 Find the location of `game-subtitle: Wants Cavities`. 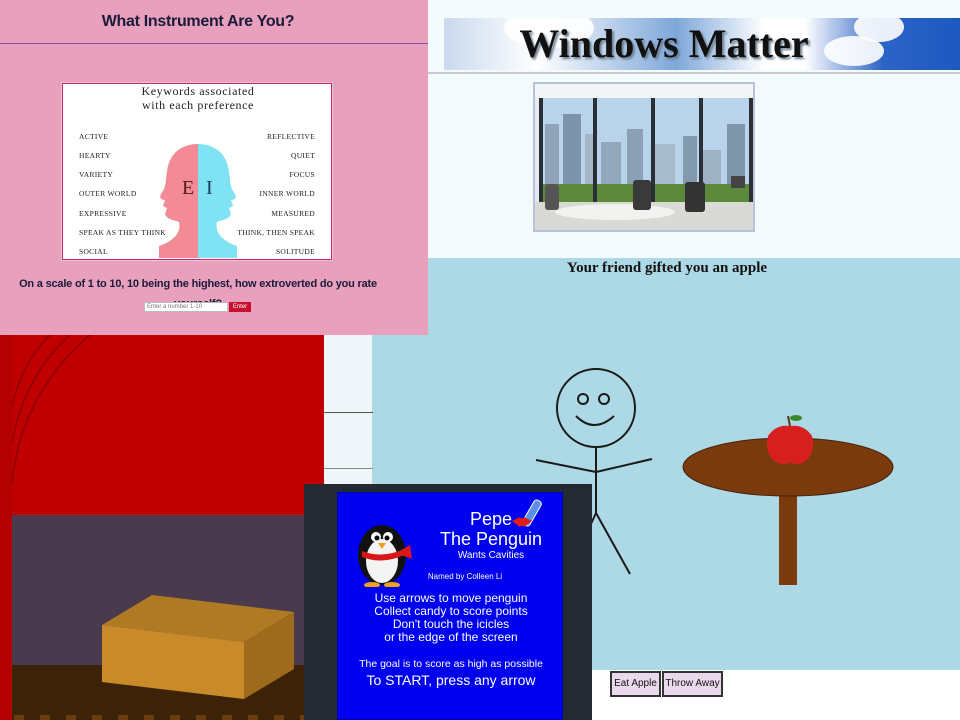

game-subtitle: Wants Cavities is located at coordinates (491, 555).